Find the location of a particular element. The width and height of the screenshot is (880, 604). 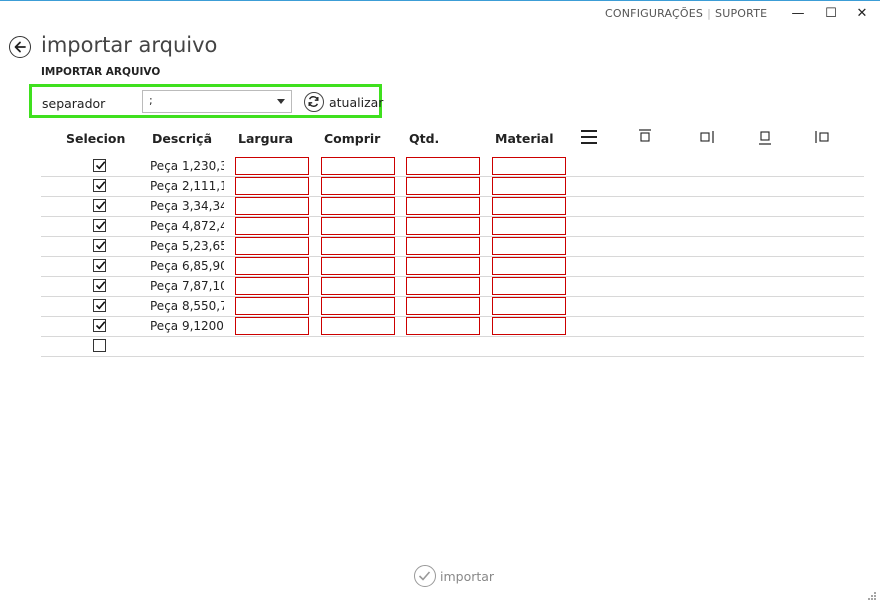

settings-link: CONFIGURAÇÕES is located at coordinates (654, 13).